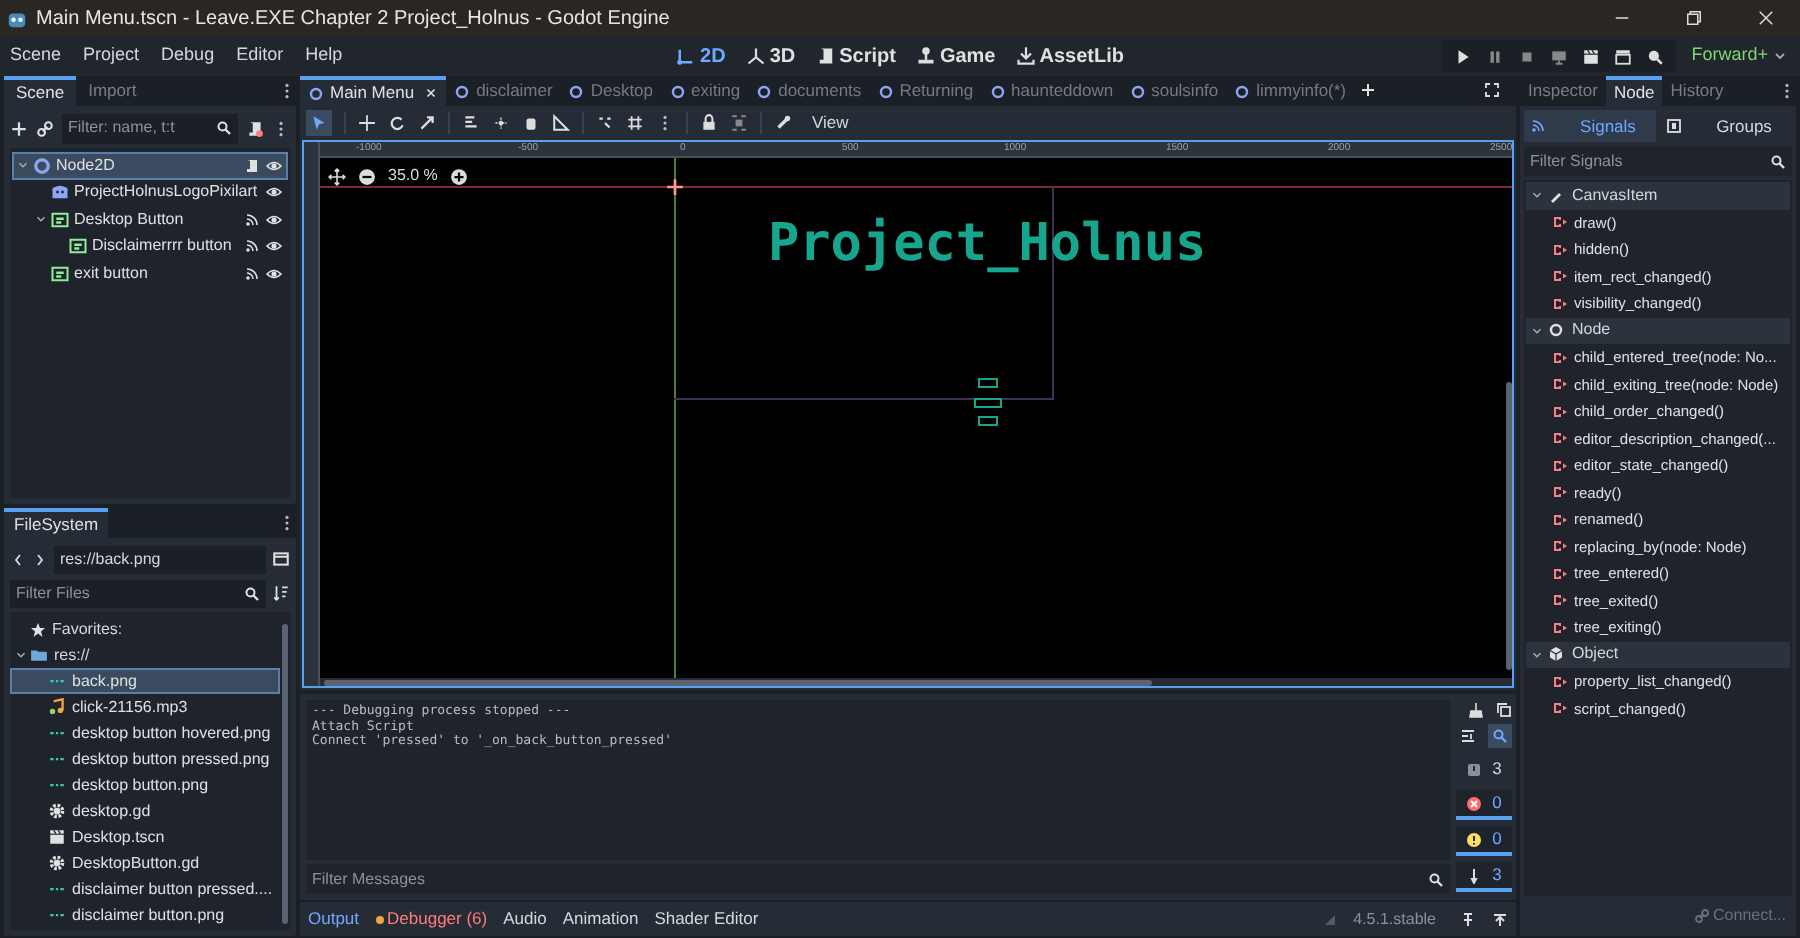 This screenshot has width=1800, height=938. I want to click on rotate-icon, so click(397, 123).